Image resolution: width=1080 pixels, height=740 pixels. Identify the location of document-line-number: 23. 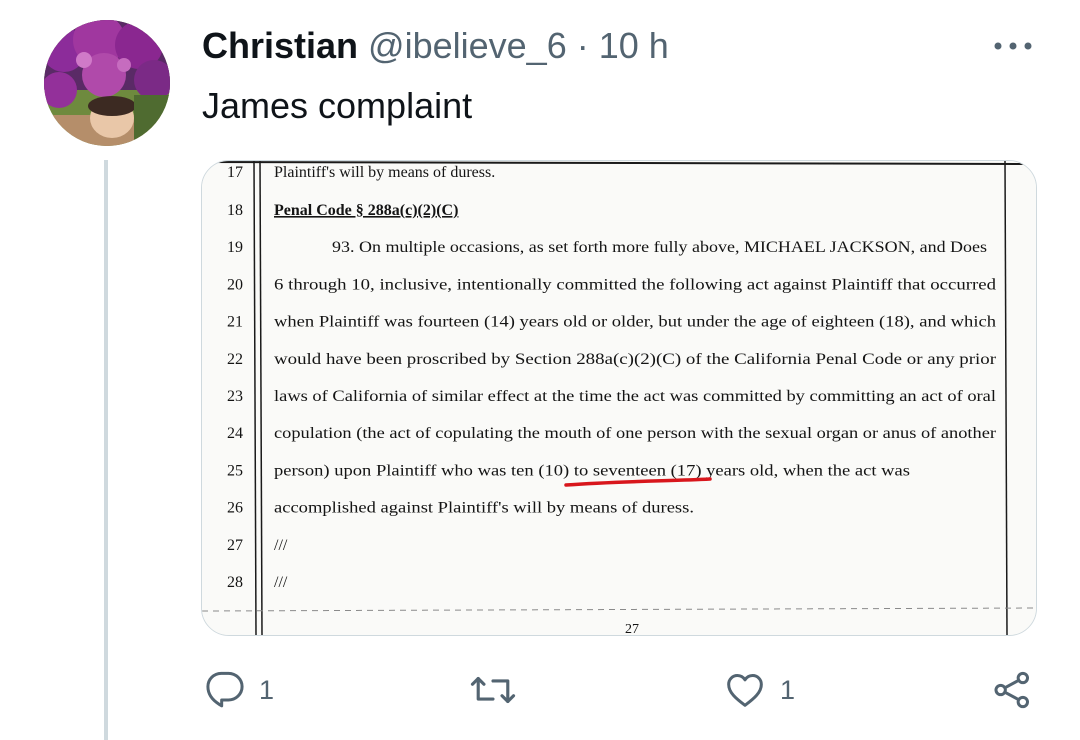
(235, 396).